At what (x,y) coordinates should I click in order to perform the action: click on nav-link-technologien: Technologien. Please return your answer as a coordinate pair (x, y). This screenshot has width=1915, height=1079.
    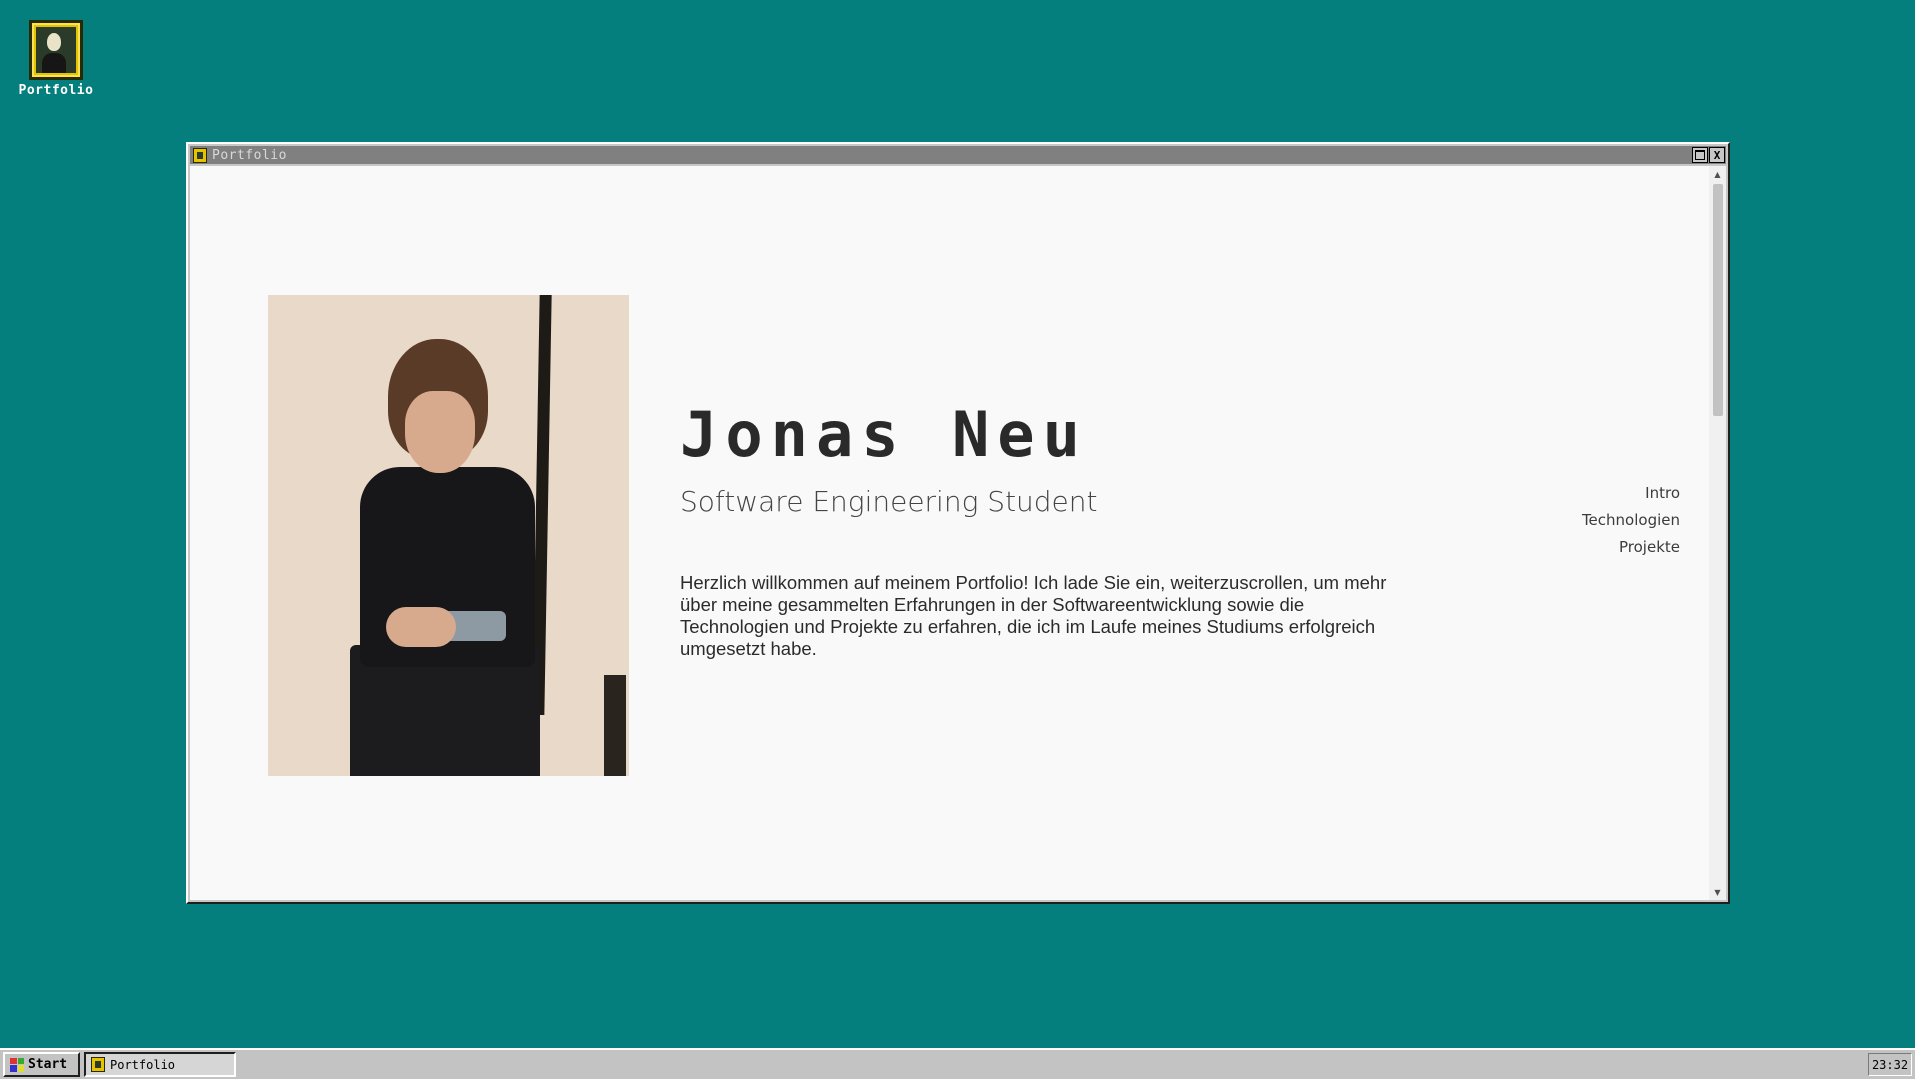
    Looking at the image, I should click on (1631, 520).